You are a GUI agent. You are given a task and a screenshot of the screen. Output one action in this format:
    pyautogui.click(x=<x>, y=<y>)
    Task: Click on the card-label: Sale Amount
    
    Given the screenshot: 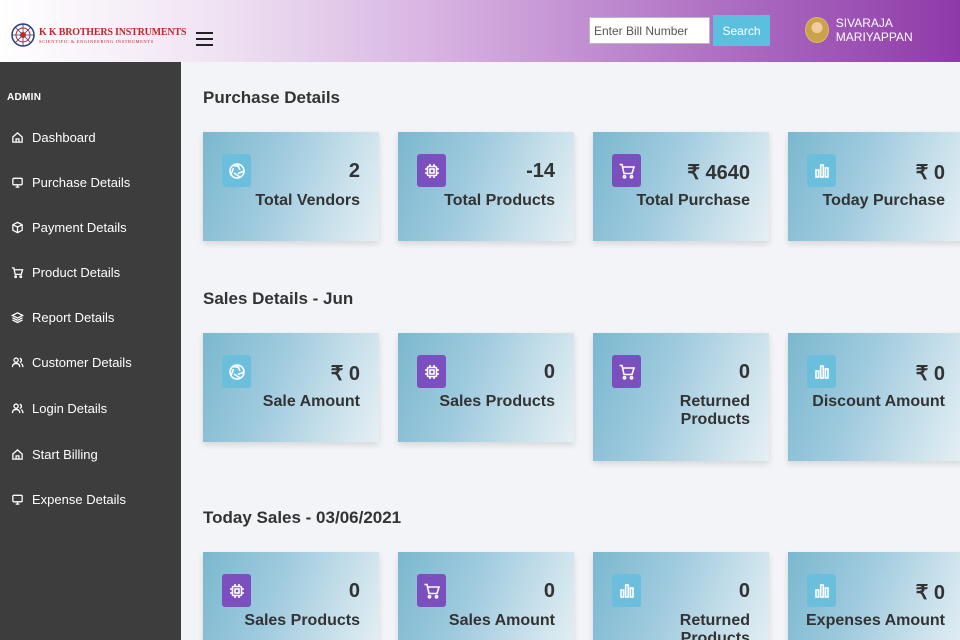 What is the action you would take?
    pyautogui.click(x=311, y=401)
    